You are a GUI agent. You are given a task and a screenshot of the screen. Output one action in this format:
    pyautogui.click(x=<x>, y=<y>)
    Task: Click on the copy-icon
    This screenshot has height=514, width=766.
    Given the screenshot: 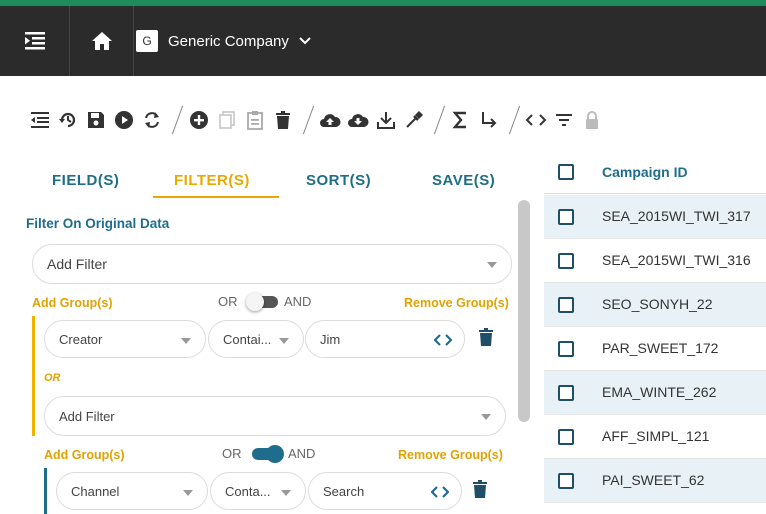 What is the action you would take?
    pyautogui.click(x=227, y=120)
    